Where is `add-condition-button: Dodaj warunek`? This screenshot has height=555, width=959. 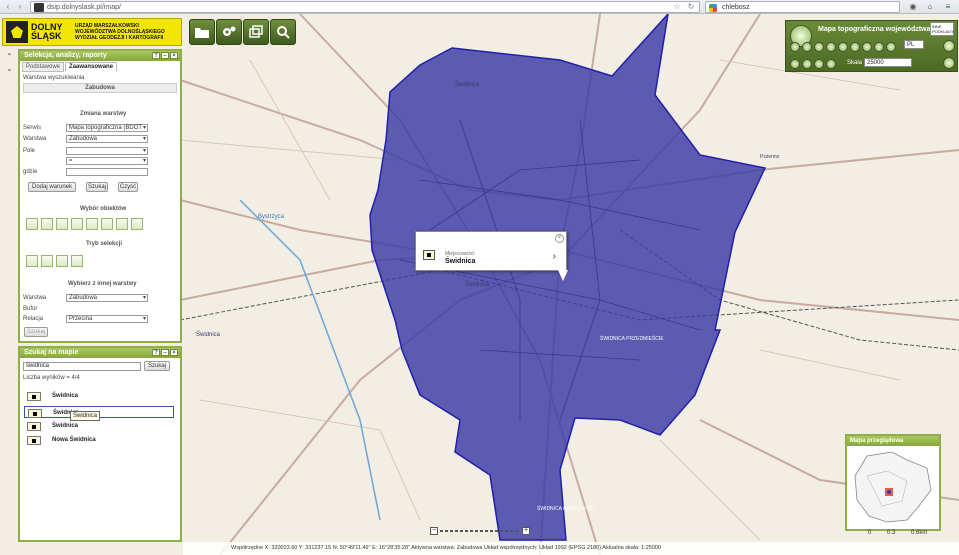 add-condition-button: Dodaj warunek is located at coordinates (52, 187).